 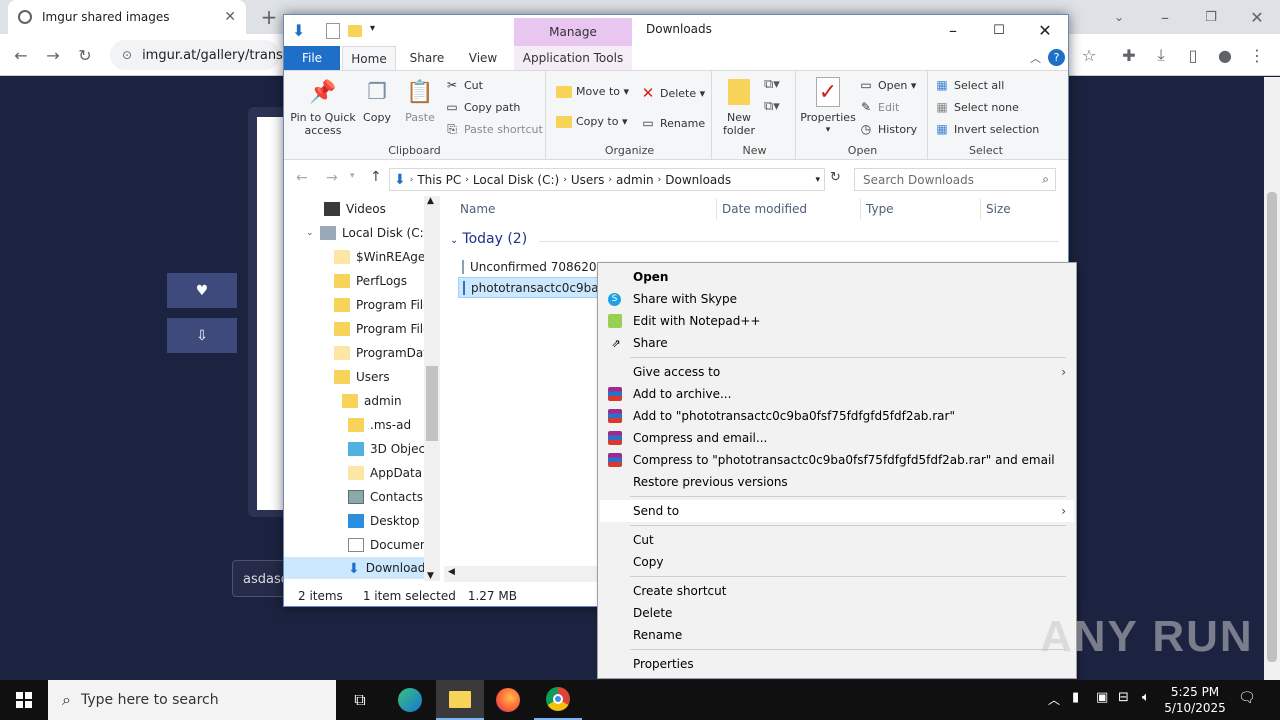 What do you see at coordinates (384, 521) in the screenshot?
I see `nav-item-desktop: Desktop` at bounding box center [384, 521].